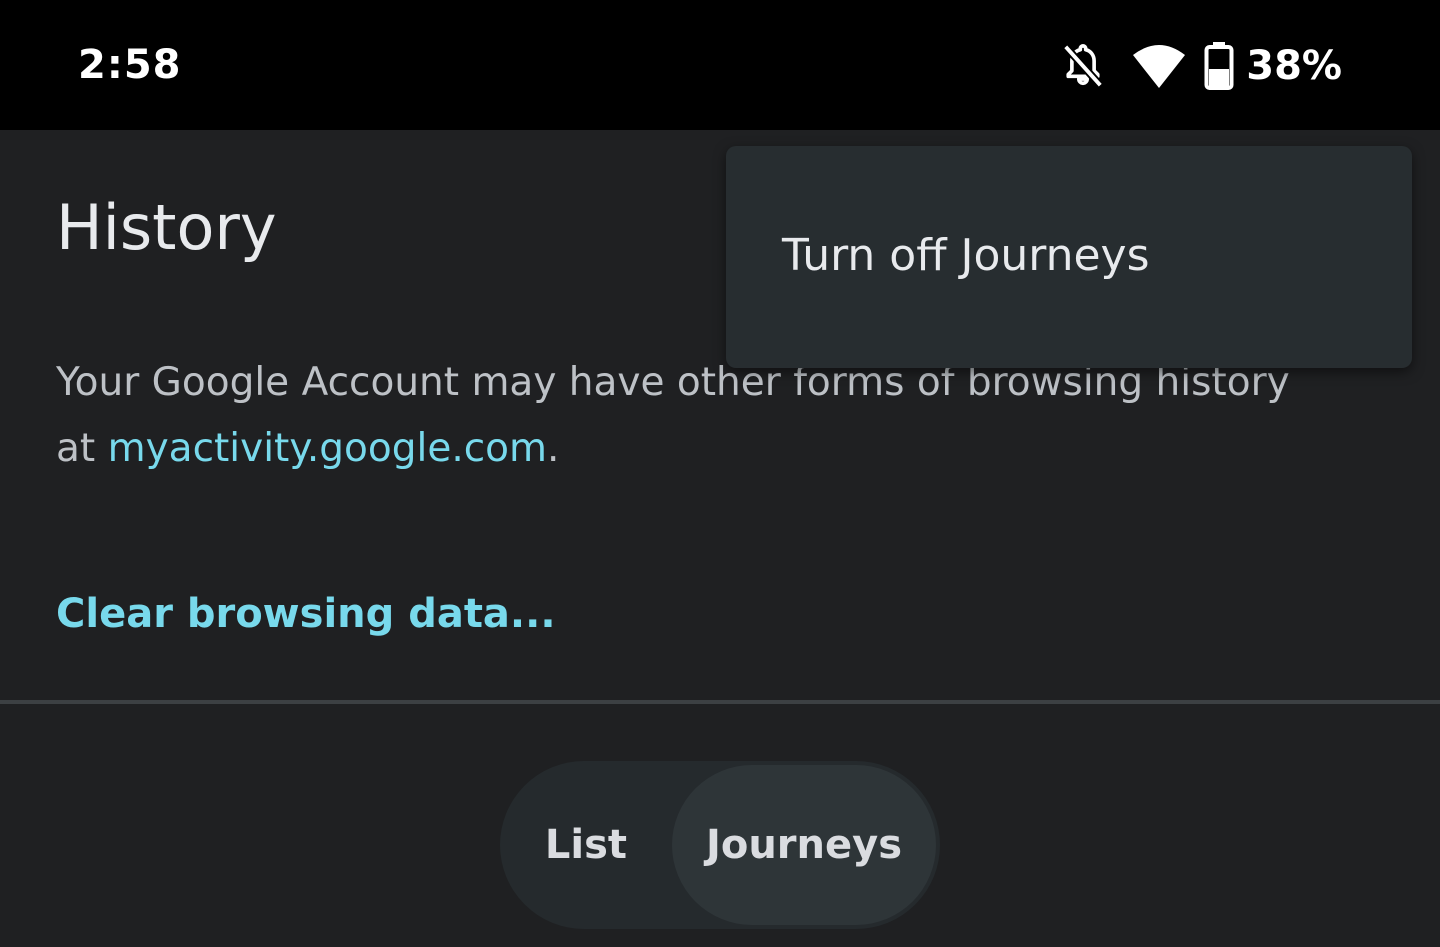 This screenshot has height=947, width=1440. I want to click on overflow-menu: Turn off Journeys, so click(1069, 257).